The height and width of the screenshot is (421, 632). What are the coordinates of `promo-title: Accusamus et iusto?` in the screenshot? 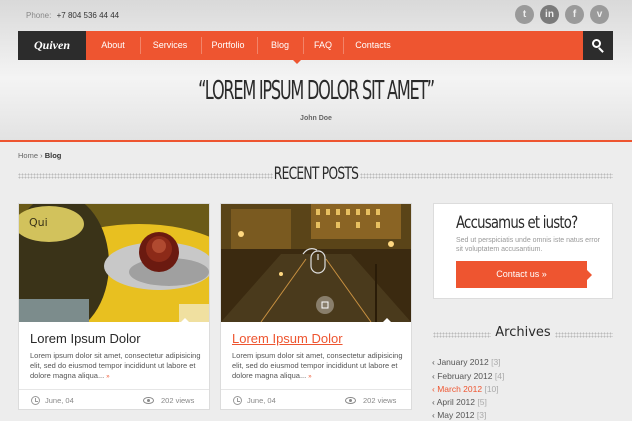 It's located at (517, 223).